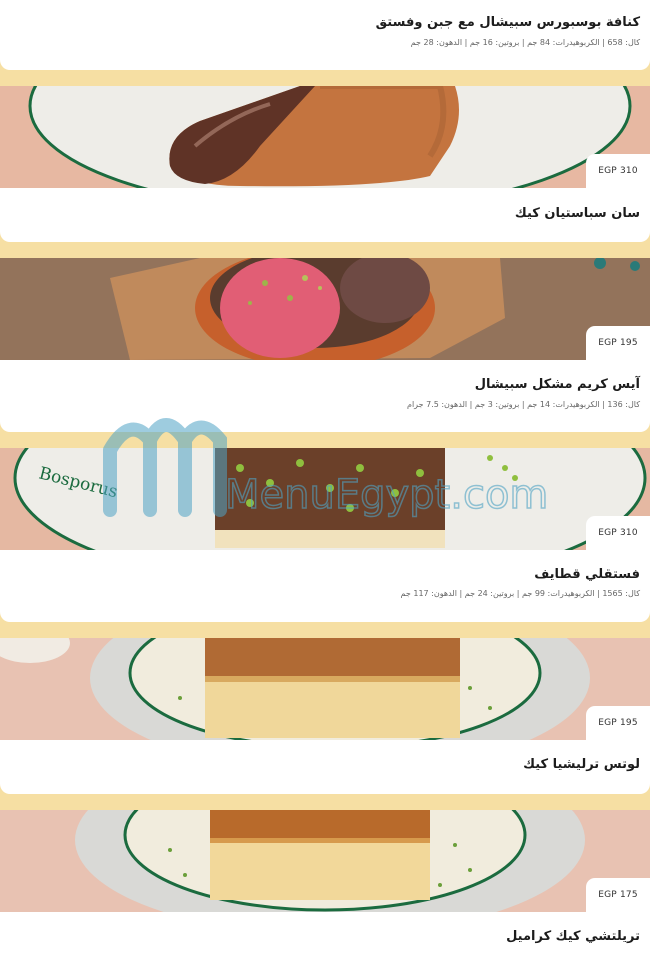 The width and height of the screenshot is (650, 960). What do you see at coordinates (587, 574) in the screenshot?
I see `item-title: فستقلي قطايف` at bounding box center [587, 574].